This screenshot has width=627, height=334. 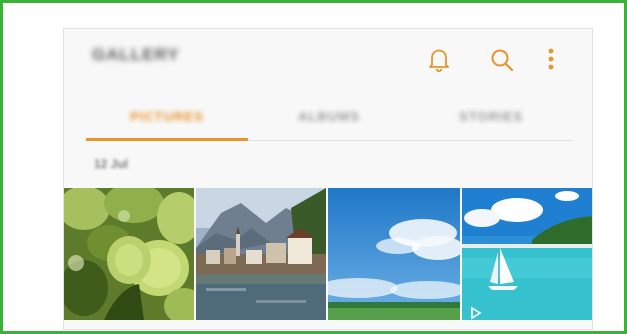 What do you see at coordinates (491, 121) in the screenshot?
I see `tab-stories: STORIES` at bounding box center [491, 121].